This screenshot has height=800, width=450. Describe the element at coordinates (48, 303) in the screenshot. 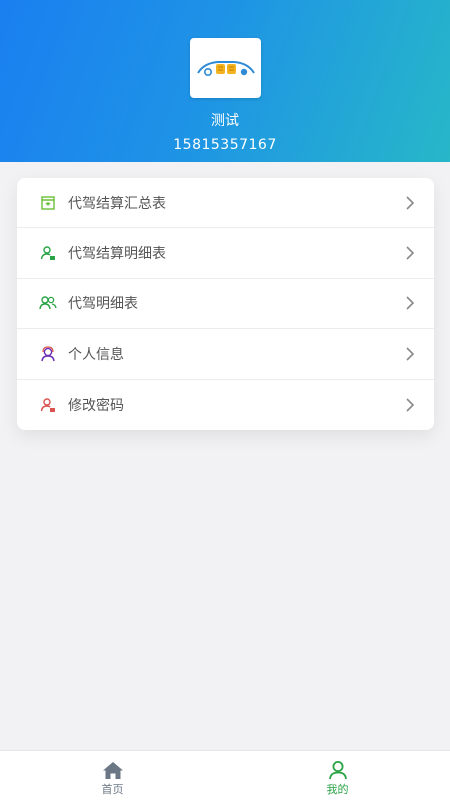

I see `users-icon` at that location.